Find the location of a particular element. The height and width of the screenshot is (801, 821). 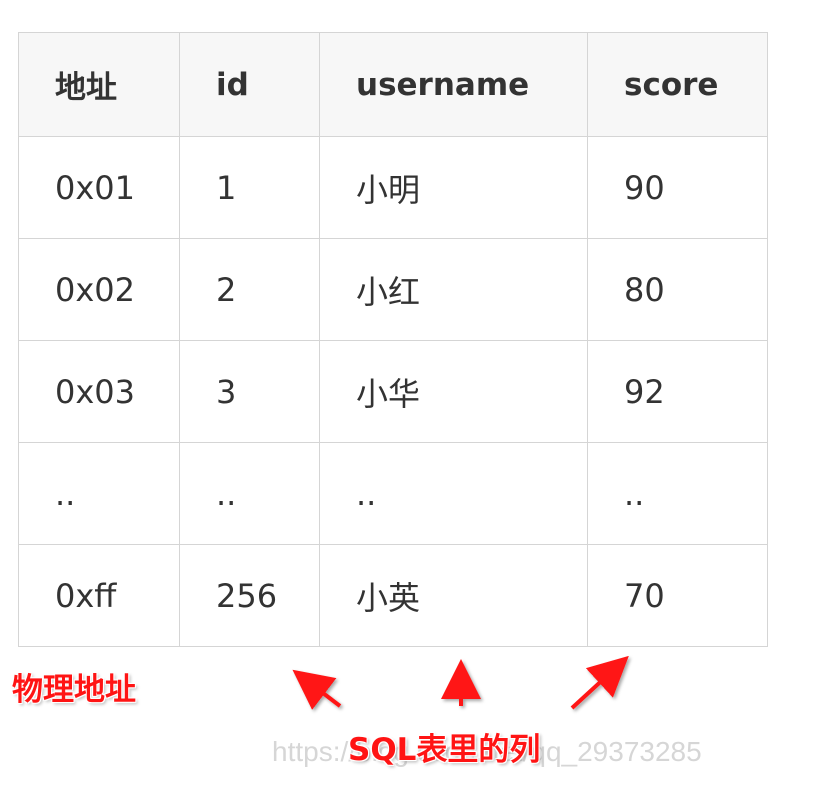

cell-address: 0x01 is located at coordinates (99, 187).